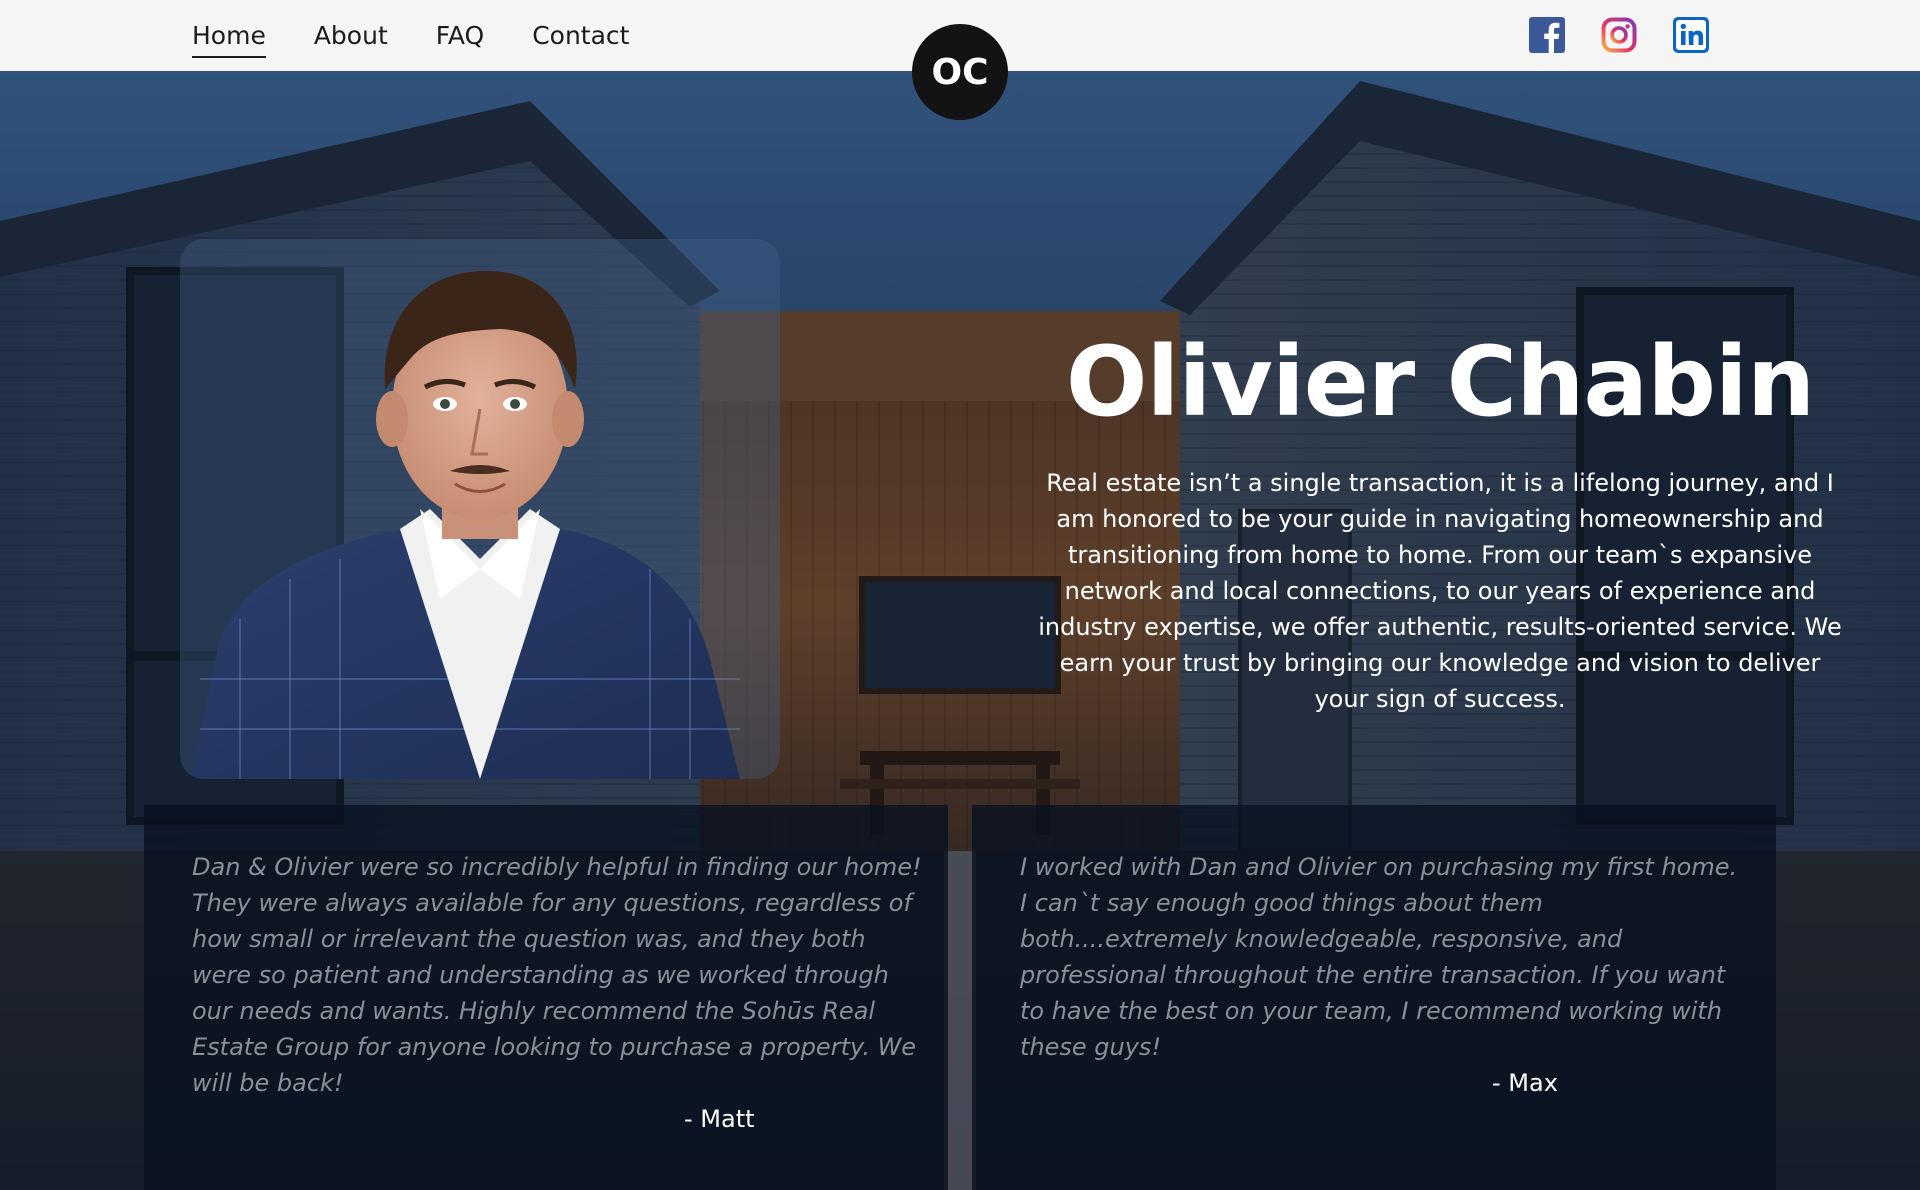 The width and height of the screenshot is (1920, 1190). I want to click on testimonial-author: - Max, so click(1525, 1083).